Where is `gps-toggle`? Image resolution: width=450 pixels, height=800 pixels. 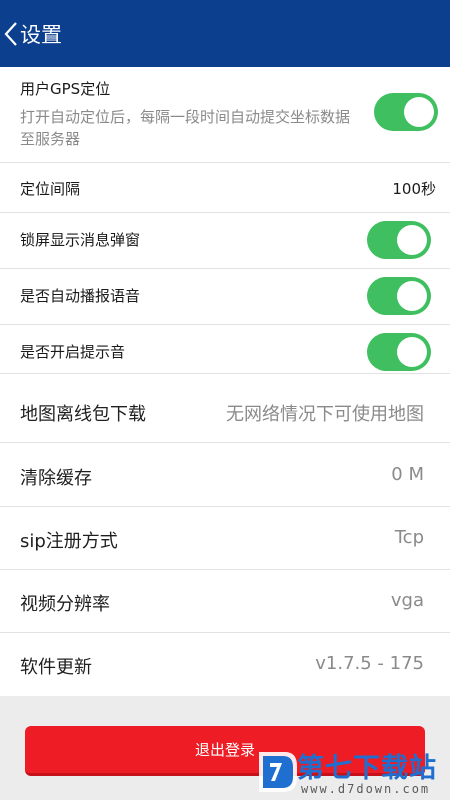 gps-toggle is located at coordinates (406, 112).